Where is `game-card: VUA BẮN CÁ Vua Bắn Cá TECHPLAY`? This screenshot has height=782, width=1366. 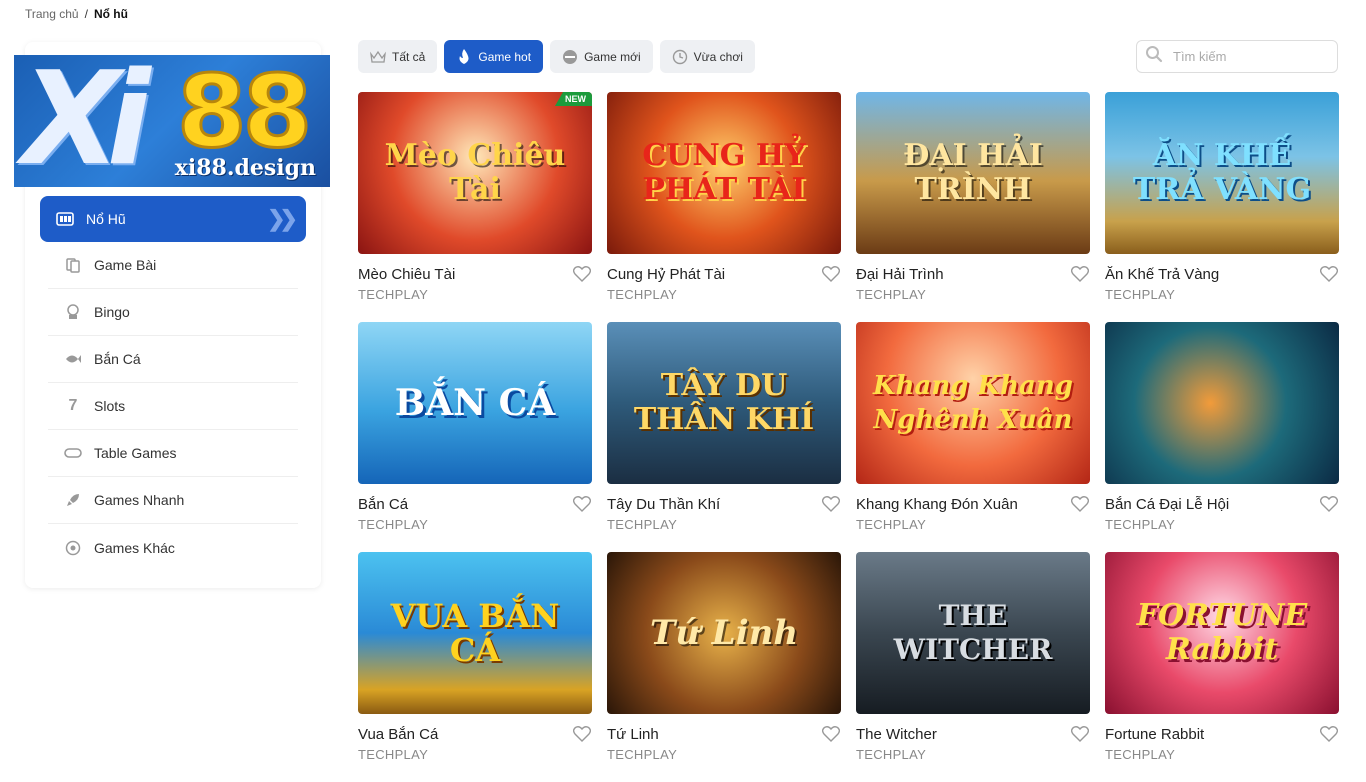 game-card: VUA BẮN CÁ Vua Bắn Cá TECHPLAY is located at coordinates (475, 667).